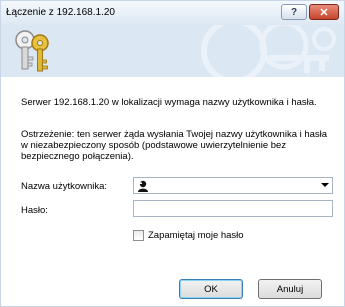 This screenshot has width=345, height=307. What do you see at coordinates (268, 51) in the screenshot?
I see `banner-decoration` at bounding box center [268, 51].